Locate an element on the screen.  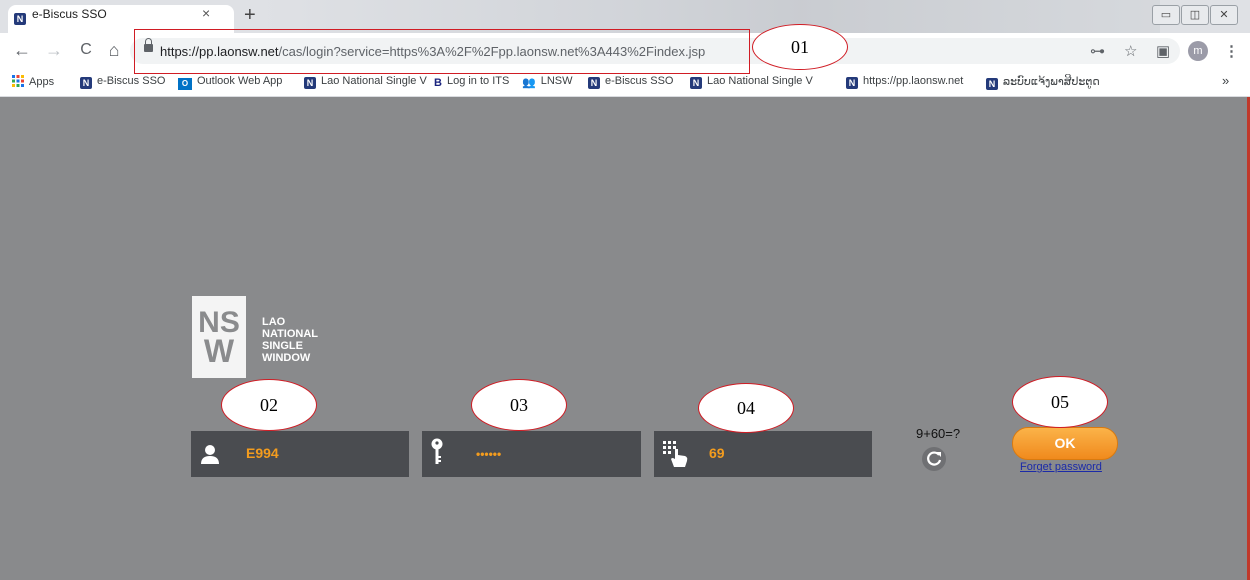
annotation-02: 02 is located at coordinates (269, 405).